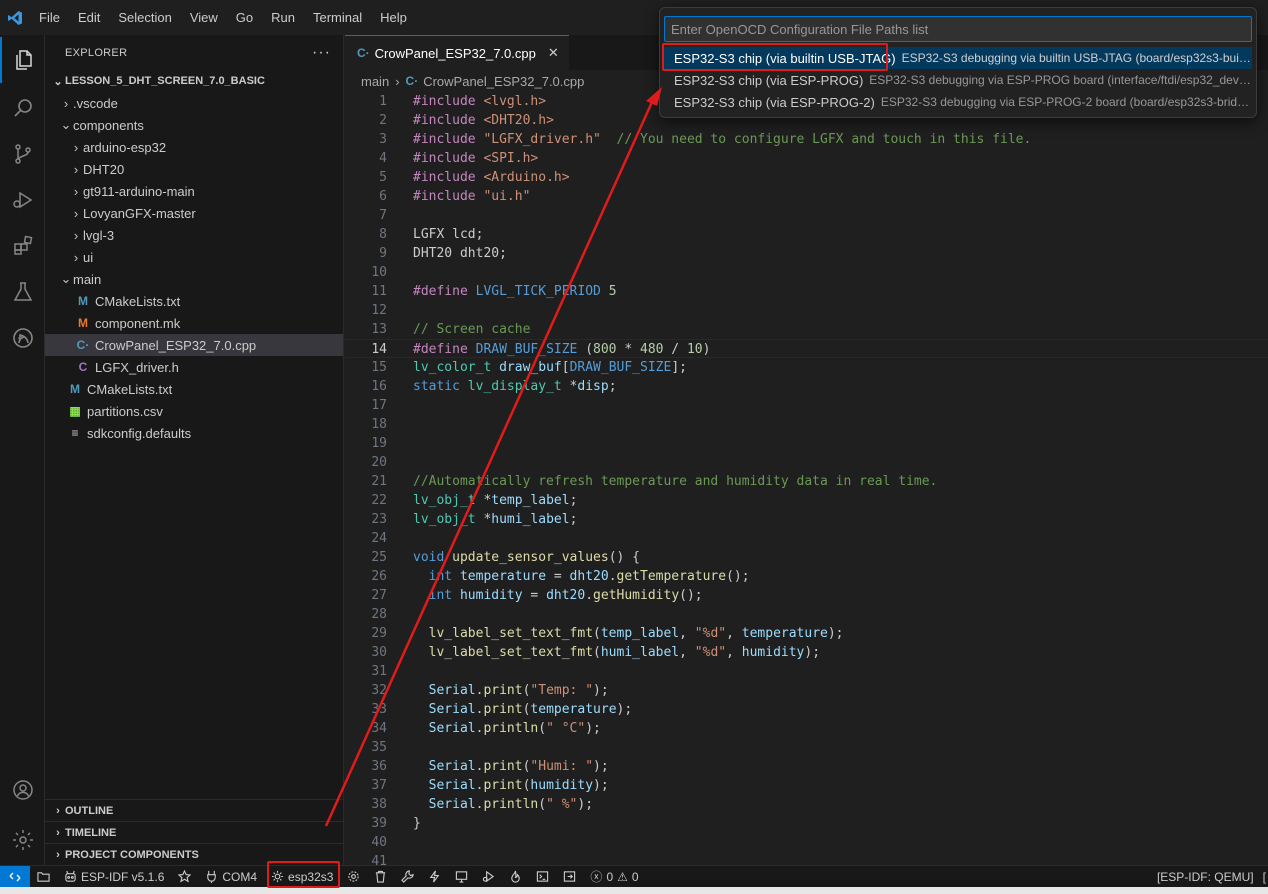 Image resolution: width=1268 pixels, height=894 pixels. What do you see at coordinates (806, 367) in the screenshot?
I see `code-line: 15 lv_color_t draw_buf[DRAW_BUF_SIZE];` at bounding box center [806, 367].